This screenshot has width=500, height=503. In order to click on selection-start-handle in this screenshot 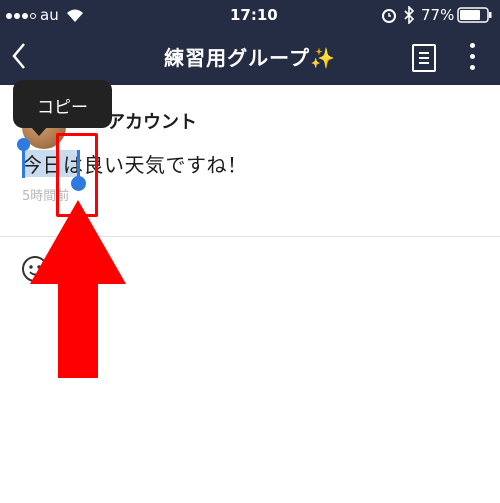, I will do `click(23, 144)`.